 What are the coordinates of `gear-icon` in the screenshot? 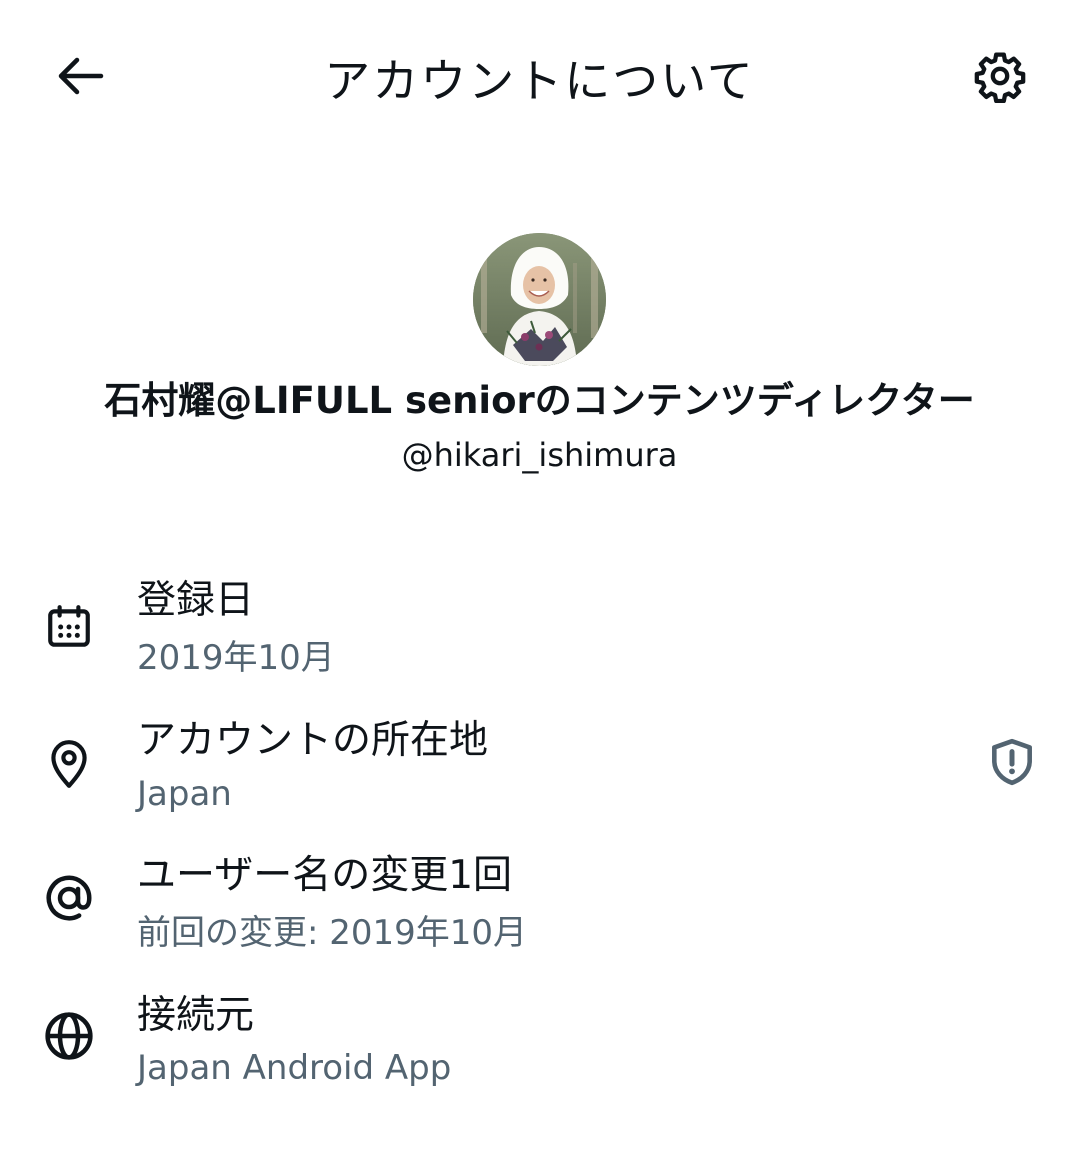 It's located at (1000, 77).